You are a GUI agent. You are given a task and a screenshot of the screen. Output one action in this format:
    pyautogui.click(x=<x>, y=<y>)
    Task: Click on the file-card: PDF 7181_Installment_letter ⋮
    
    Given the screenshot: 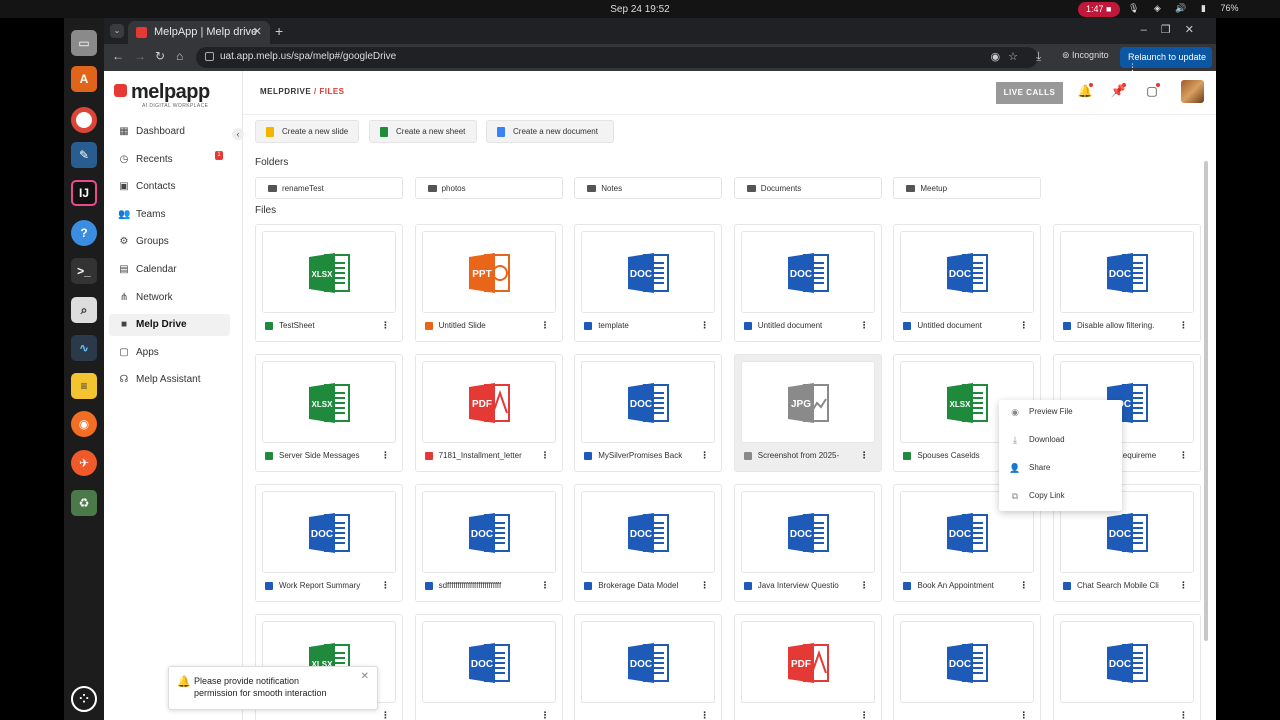 What is the action you would take?
    pyautogui.click(x=488, y=413)
    